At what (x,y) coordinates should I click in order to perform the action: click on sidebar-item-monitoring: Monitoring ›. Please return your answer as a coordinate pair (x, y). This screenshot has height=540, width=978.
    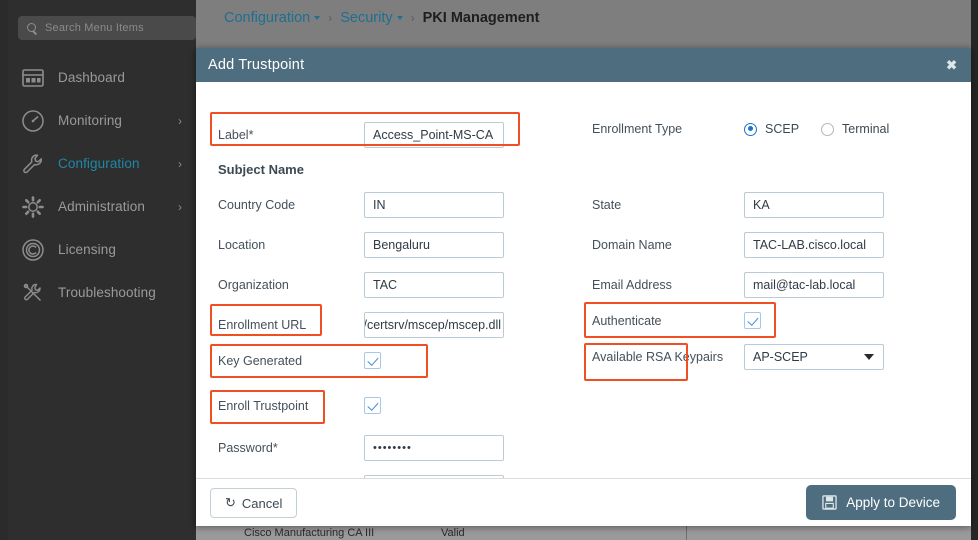
    Looking at the image, I should click on (102, 120).